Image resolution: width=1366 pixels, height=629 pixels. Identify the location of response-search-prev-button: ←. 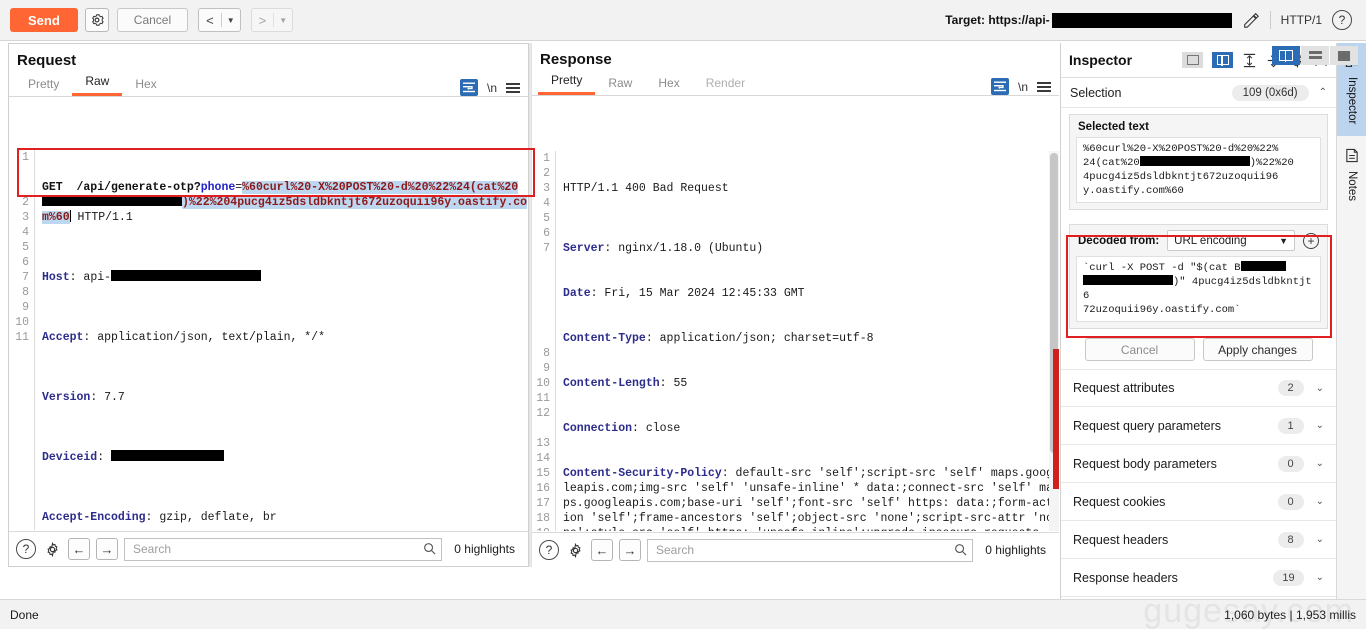
(602, 550).